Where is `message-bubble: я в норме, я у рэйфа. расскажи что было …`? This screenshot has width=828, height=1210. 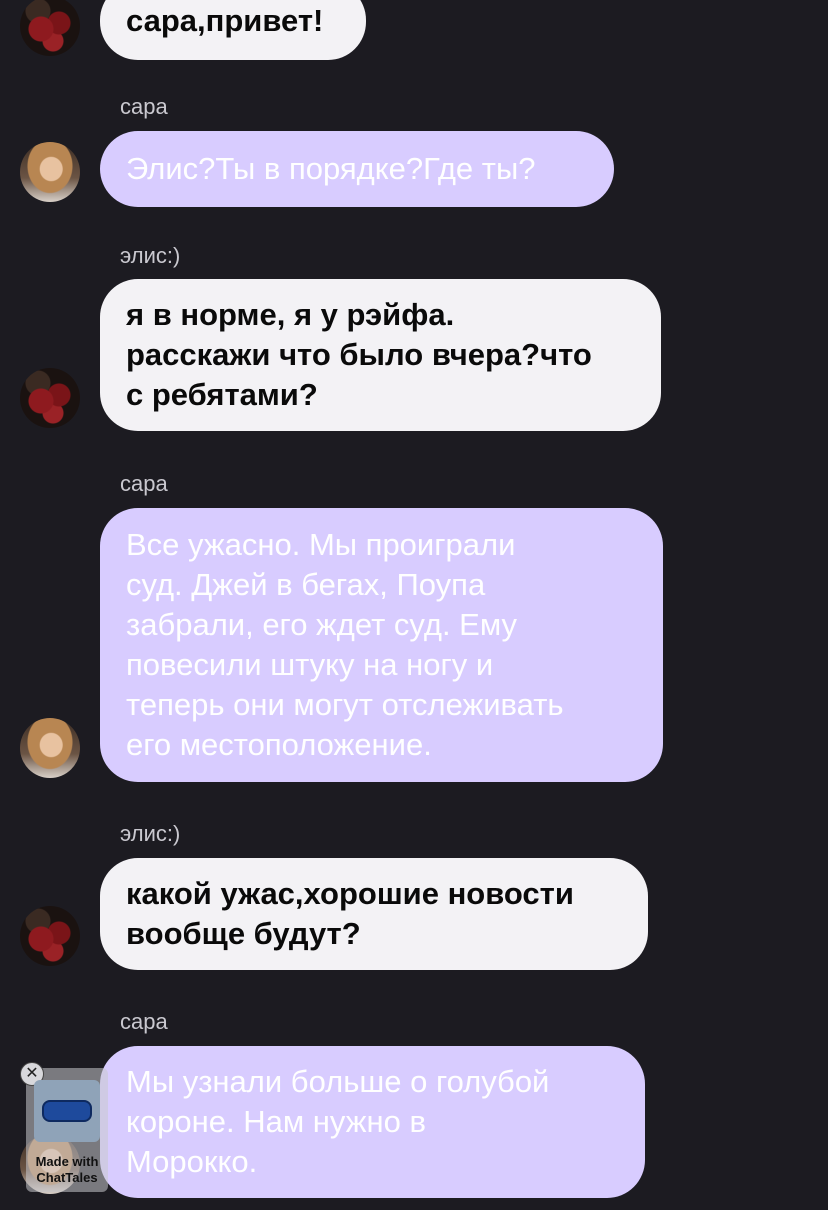
message-bubble: я в норме, я у рэйфа. расскажи что было … is located at coordinates (380, 355).